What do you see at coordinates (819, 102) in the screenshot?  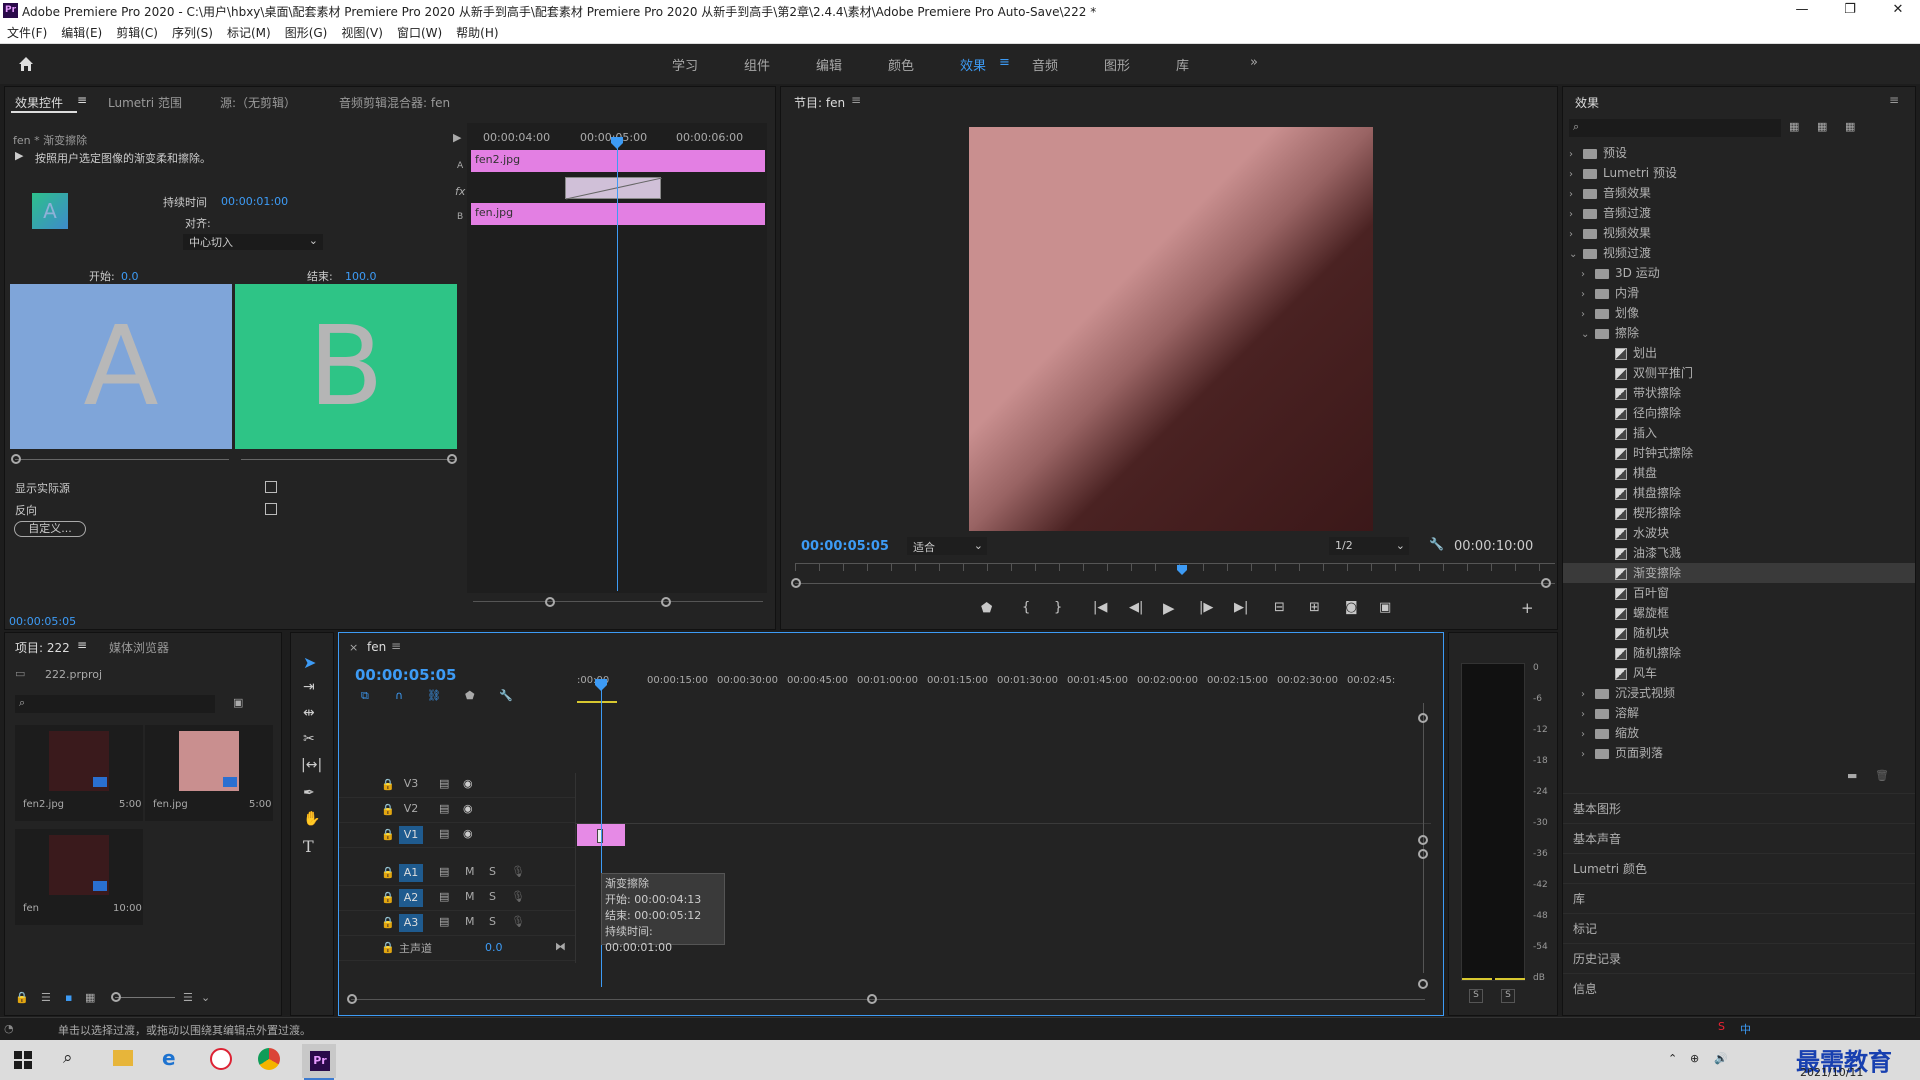 I see `program-tab: 节目: fen` at bounding box center [819, 102].